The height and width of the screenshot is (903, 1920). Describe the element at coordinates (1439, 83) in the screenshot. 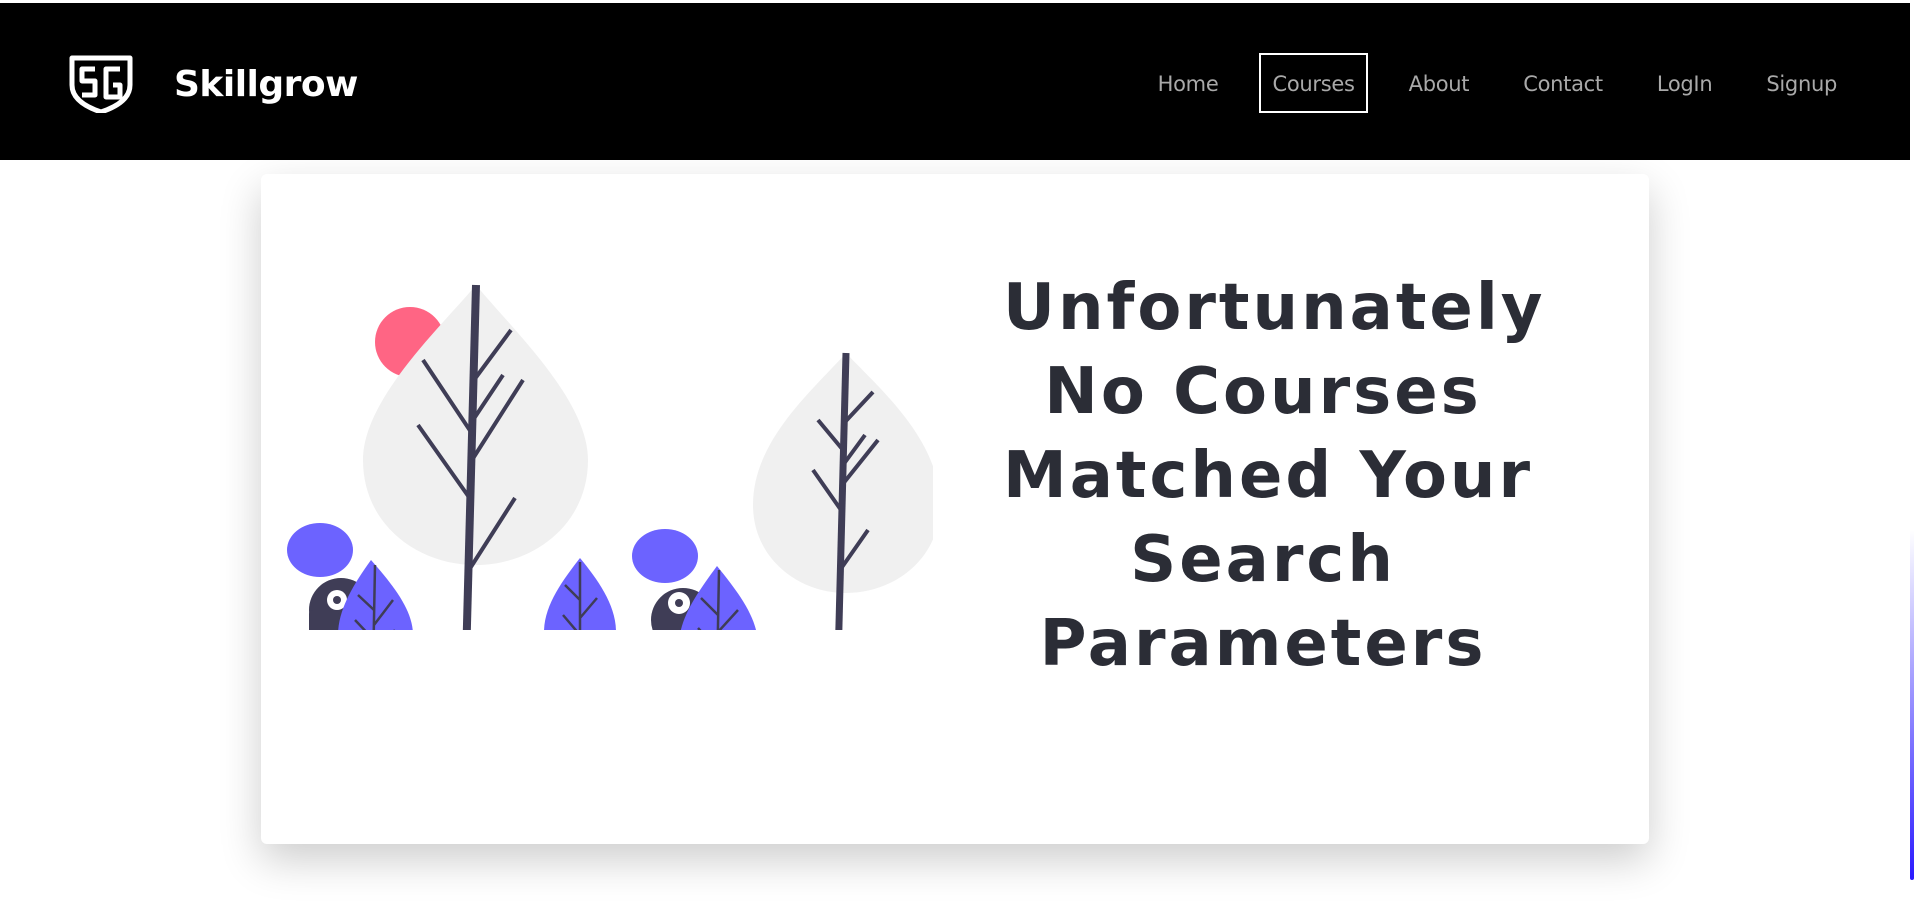

I see `nav-about-link: About` at that location.